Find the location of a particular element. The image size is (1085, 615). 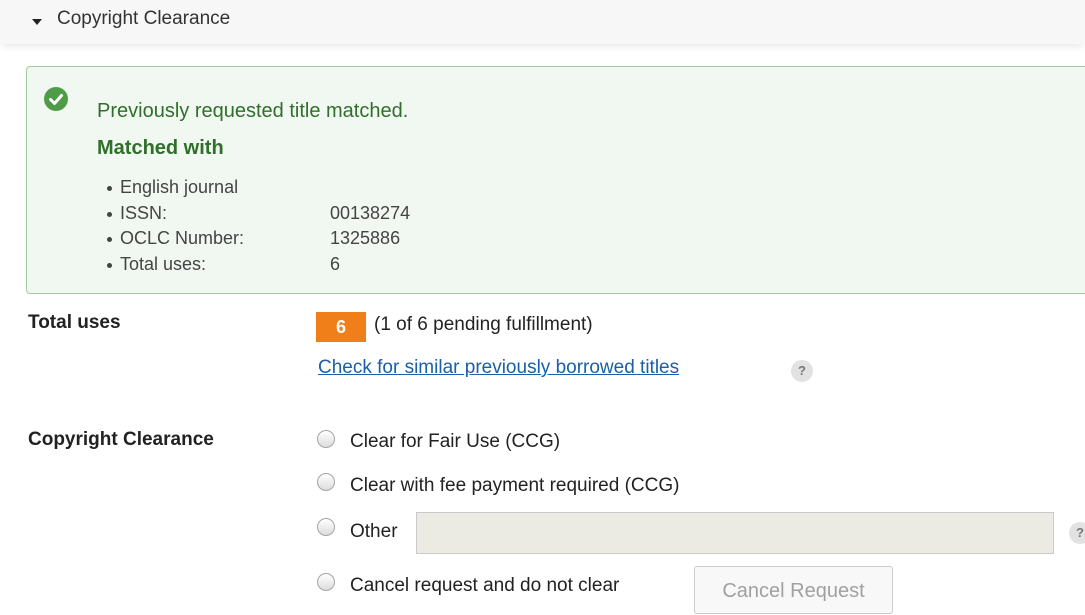

other-reason-input is located at coordinates (735, 533).